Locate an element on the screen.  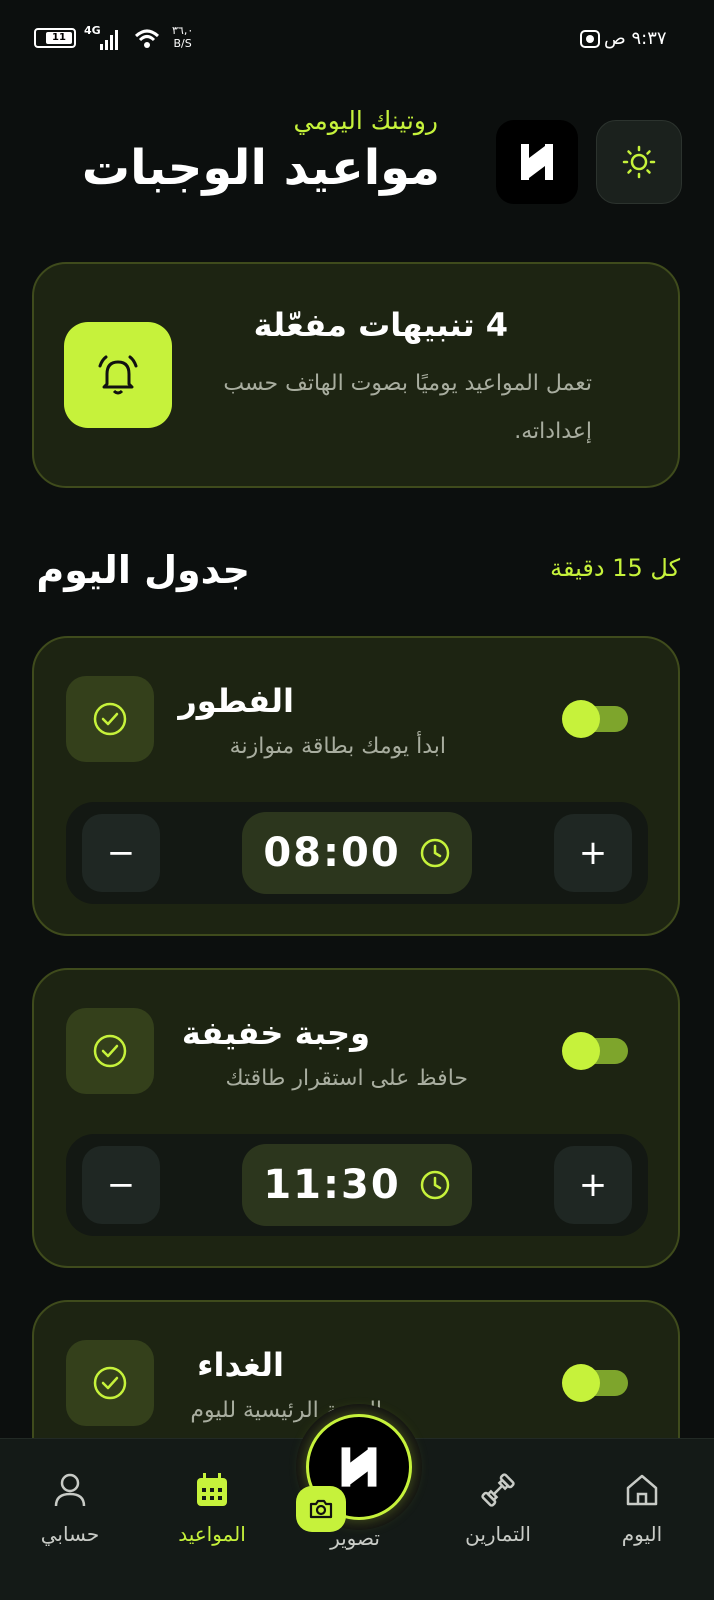
meal-description: حافظ على استقرار طاقتك is located at coordinates (346, 1078).